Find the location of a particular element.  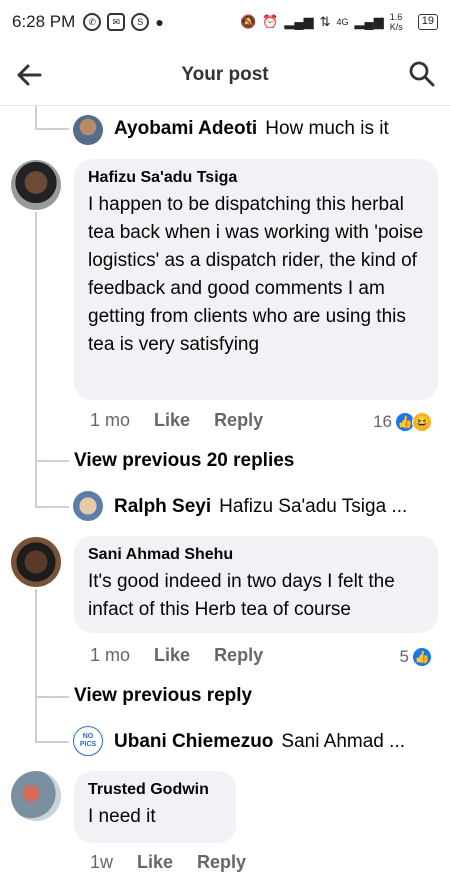

message-icon: ✉ is located at coordinates (116, 22).